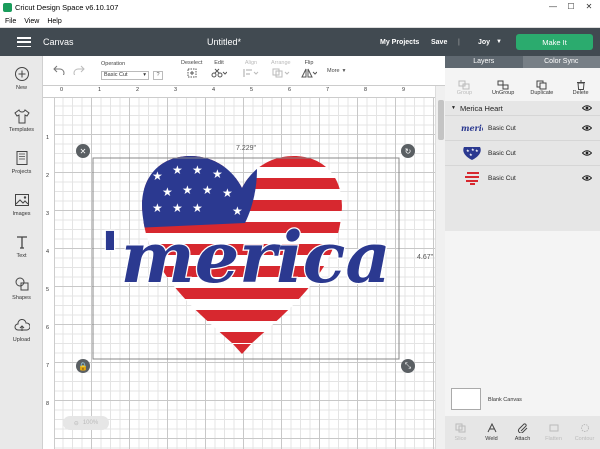 The image size is (600, 449). What do you see at coordinates (440, 267) in the screenshot?
I see `vertical-scrollbar` at bounding box center [440, 267].